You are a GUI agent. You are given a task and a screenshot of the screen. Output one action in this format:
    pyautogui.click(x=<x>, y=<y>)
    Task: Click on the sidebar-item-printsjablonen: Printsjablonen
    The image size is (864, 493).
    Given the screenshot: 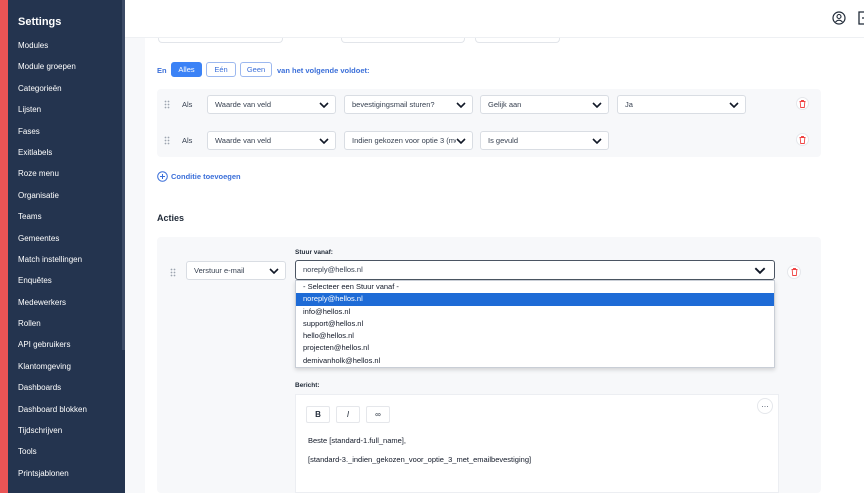 What is the action you would take?
    pyautogui.click(x=52, y=478)
    